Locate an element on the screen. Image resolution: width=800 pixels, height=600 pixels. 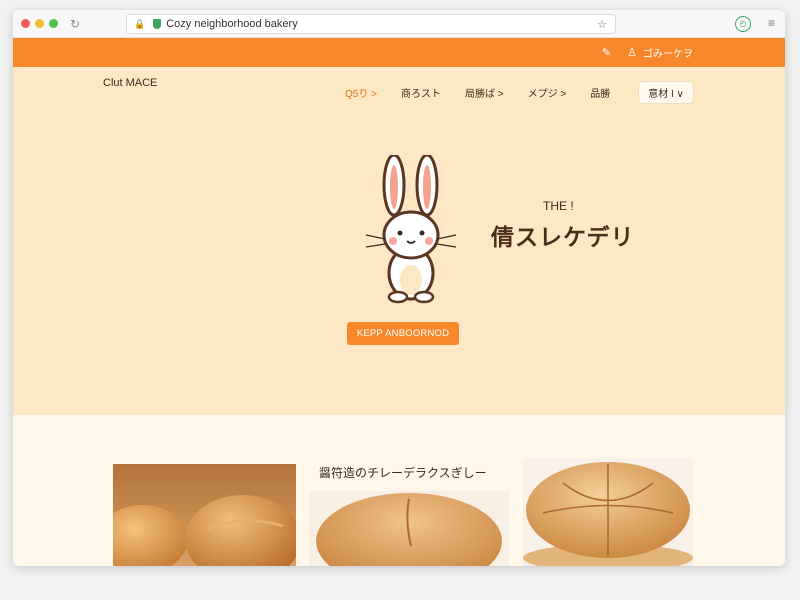
nav-item-1: Q5り > is located at coordinates (361, 92).